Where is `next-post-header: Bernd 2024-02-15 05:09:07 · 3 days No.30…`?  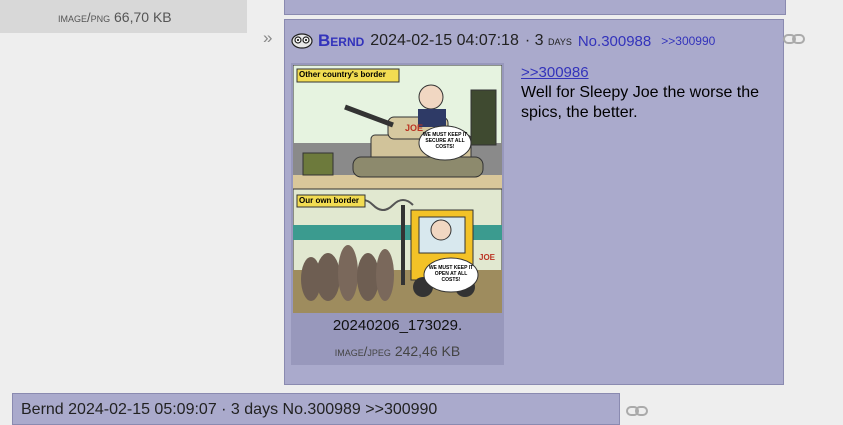
next-post-header: Bernd 2024-02-15 05:09:07 · 3 days No.30… is located at coordinates (229, 409).